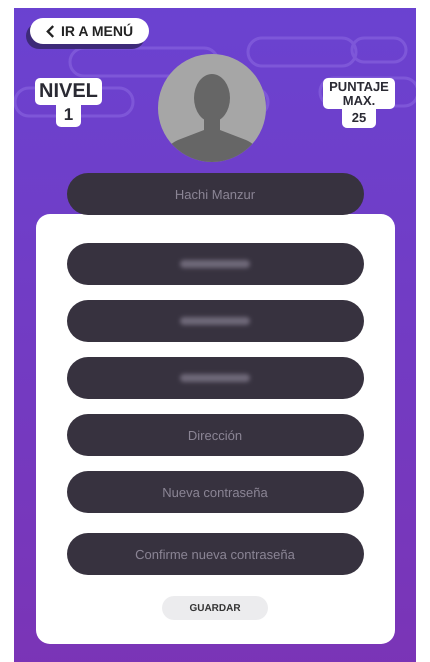 The image size is (430, 662). Describe the element at coordinates (215, 435) in the screenshot. I see `input-field: Dirección` at that location.